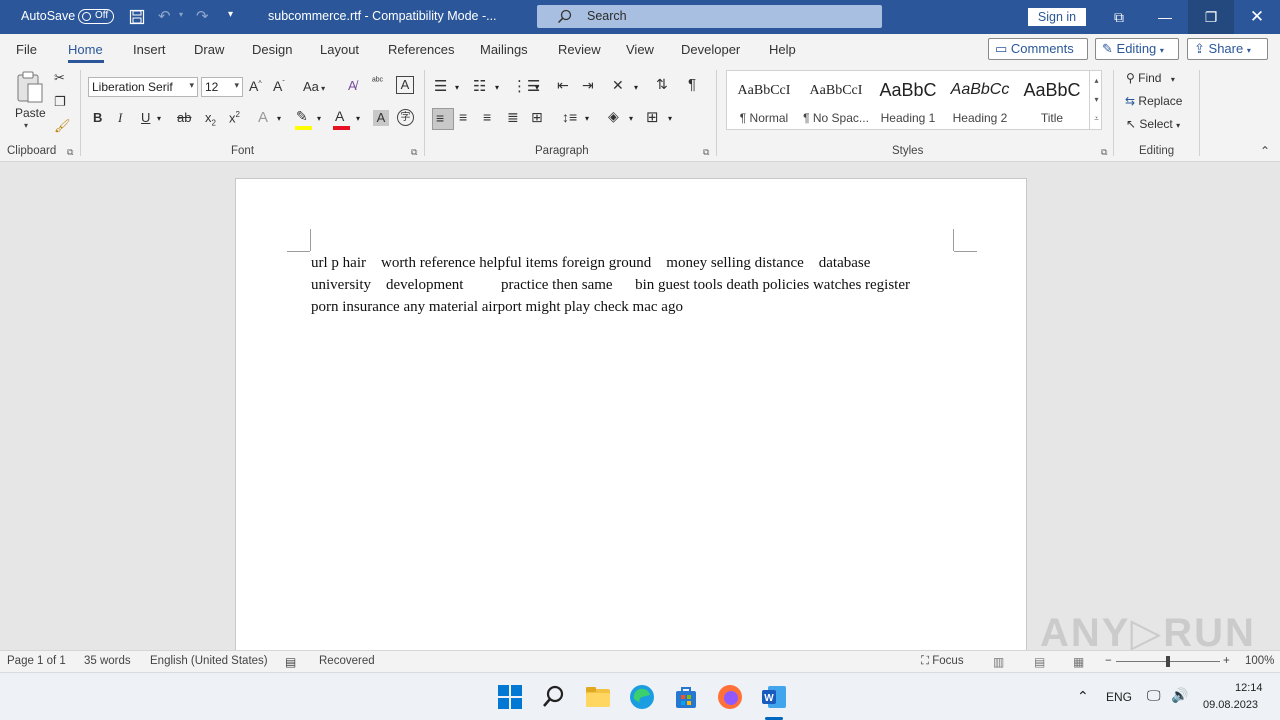 The image size is (1280, 720). I want to click on zoom-in-icon: +, so click(1226, 661).